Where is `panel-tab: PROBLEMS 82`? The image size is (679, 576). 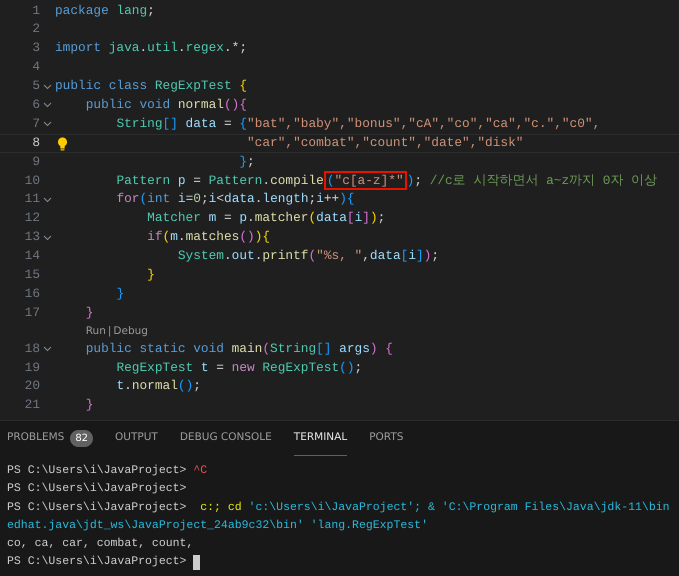 panel-tab: PROBLEMS 82 is located at coordinates (50, 438).